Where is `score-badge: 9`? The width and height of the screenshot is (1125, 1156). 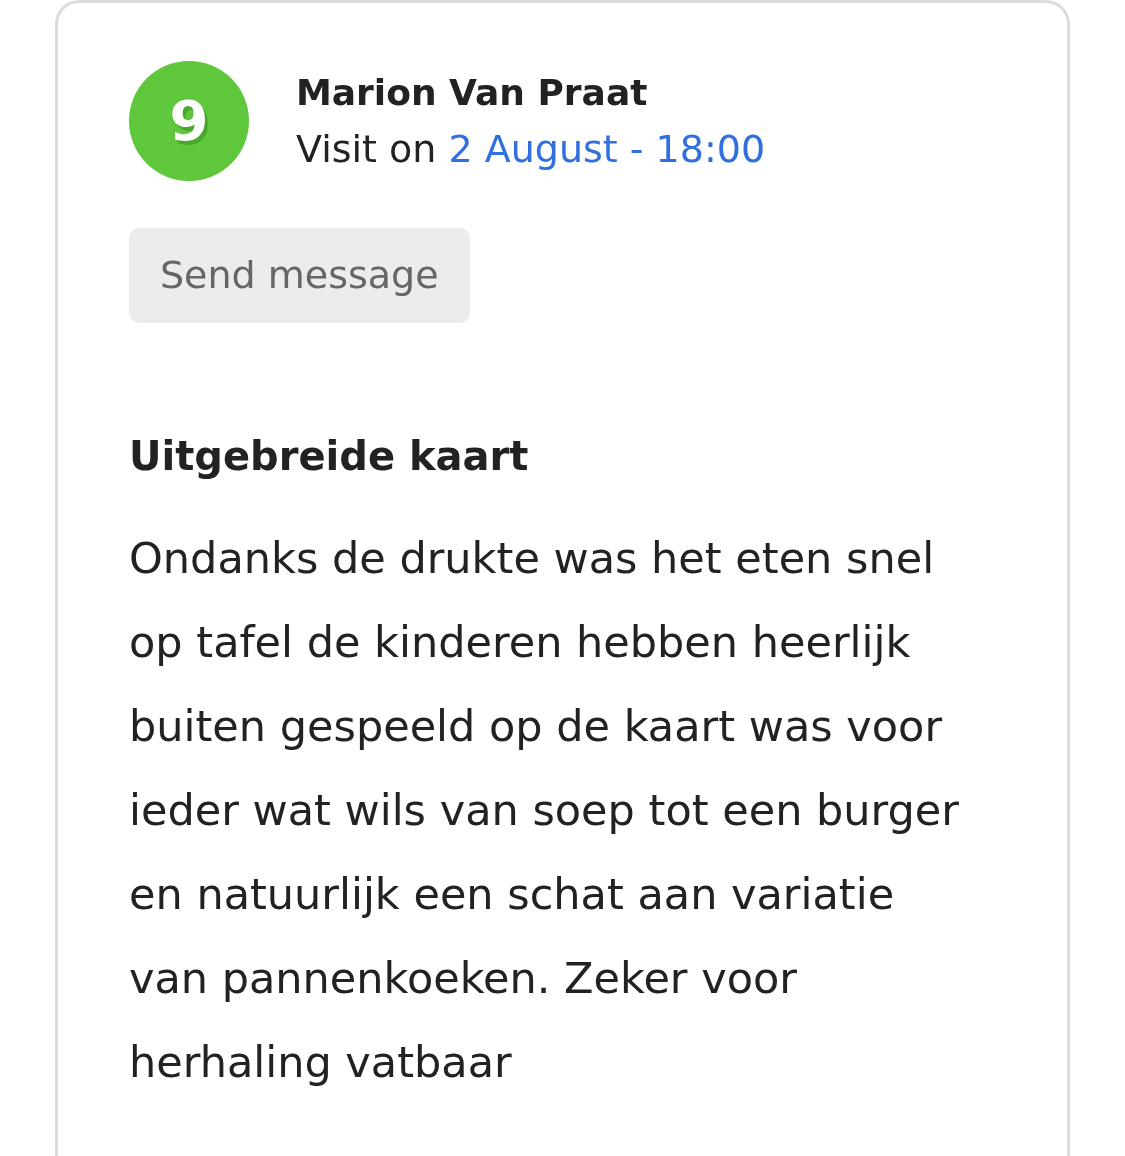 score-badge: 9 is located at coordinates (189, 121).